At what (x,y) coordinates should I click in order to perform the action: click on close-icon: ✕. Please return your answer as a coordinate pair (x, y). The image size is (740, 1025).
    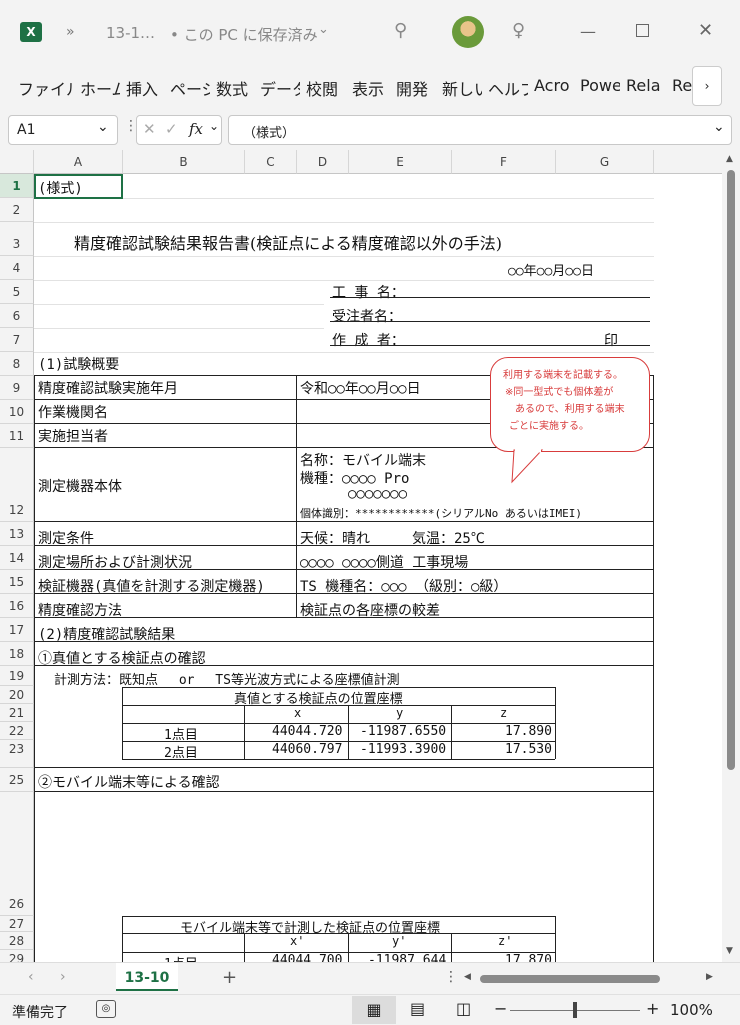
    Looking at the image, I should click on (705, 30).